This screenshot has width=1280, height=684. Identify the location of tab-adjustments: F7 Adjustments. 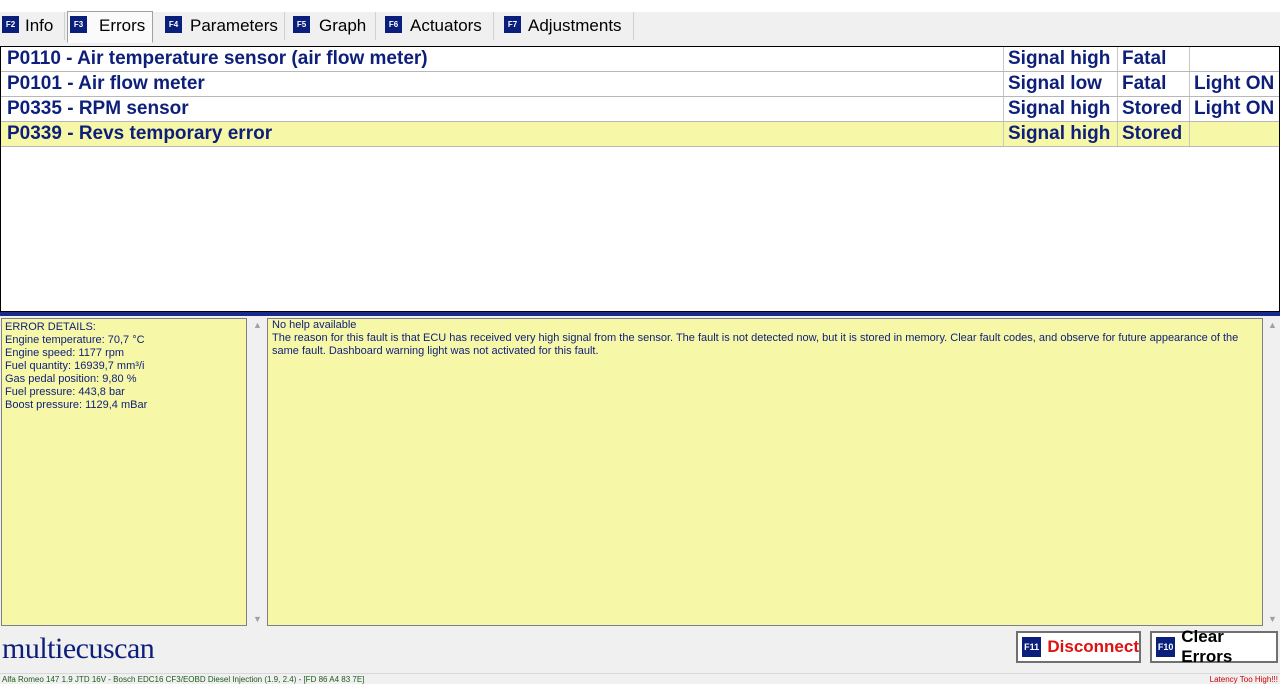
(568, 26).